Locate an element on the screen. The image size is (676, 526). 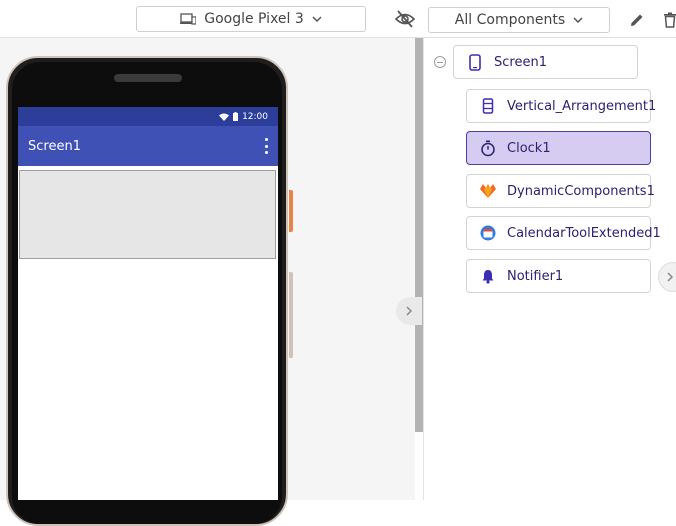
tree-node-label: Vertical_Arrangement1 is located at coordinates (582, 106).